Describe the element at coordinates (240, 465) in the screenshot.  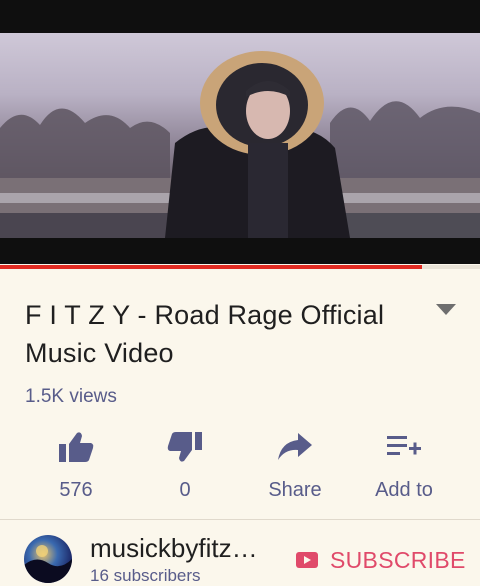
I see `action-bar: 576 0 Share Add to` at that location.